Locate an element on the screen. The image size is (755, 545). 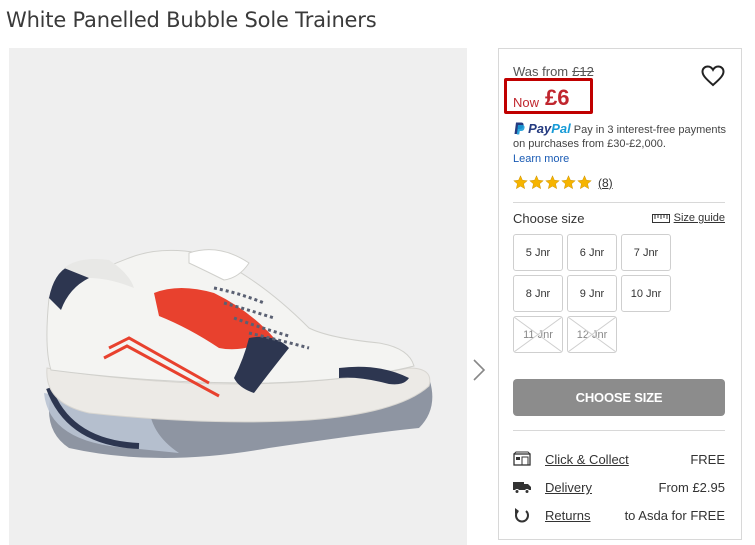
delivery-row: Delivery From £2.95 is located at coordinates (619, 493).